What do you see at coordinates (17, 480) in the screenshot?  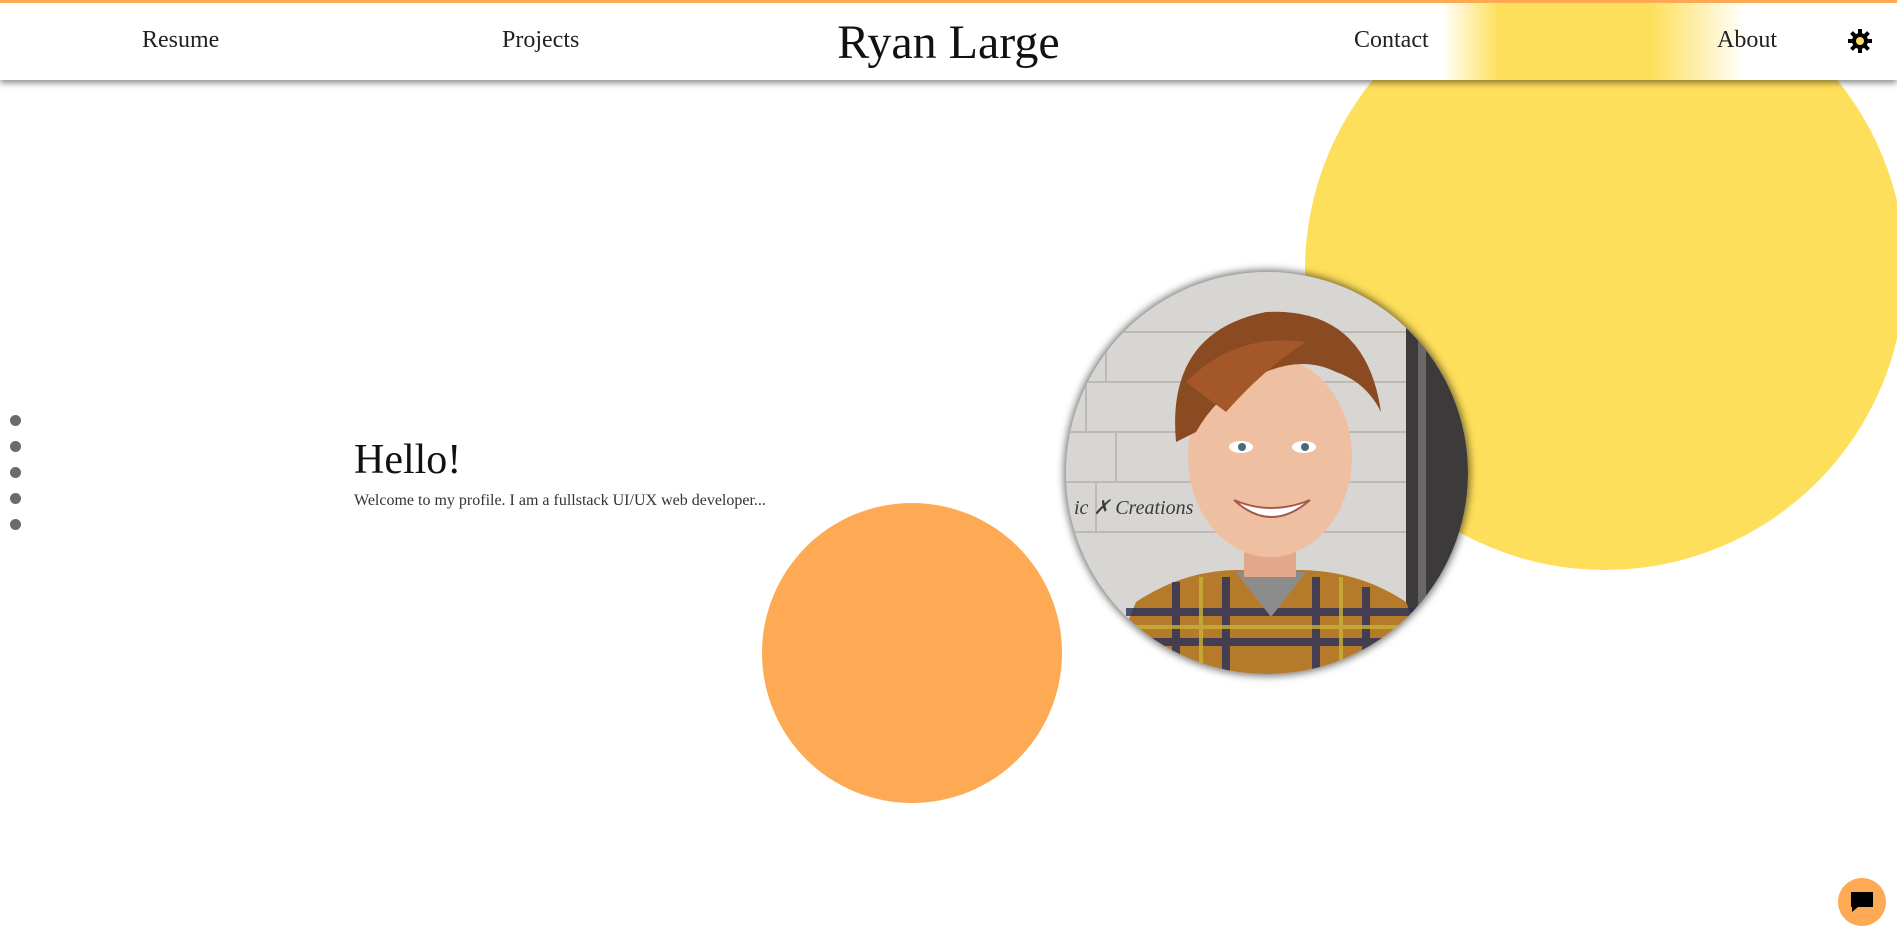 I see `section-dots-nav` at bounding box center [17, 480].